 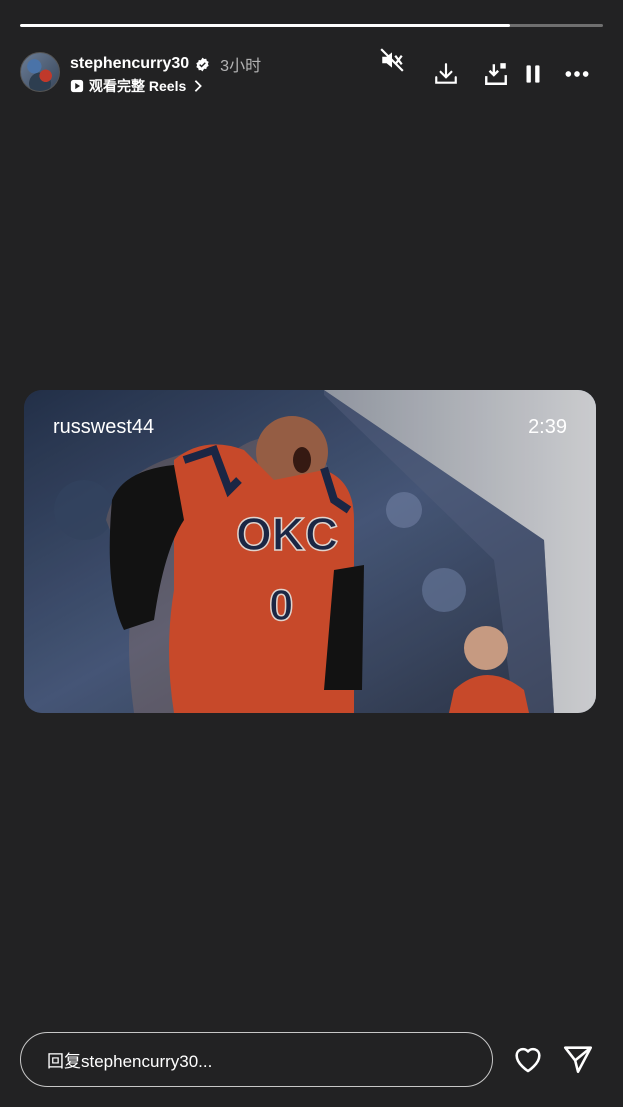 I want to click on play-square-icon, so click(x=77, y=86).